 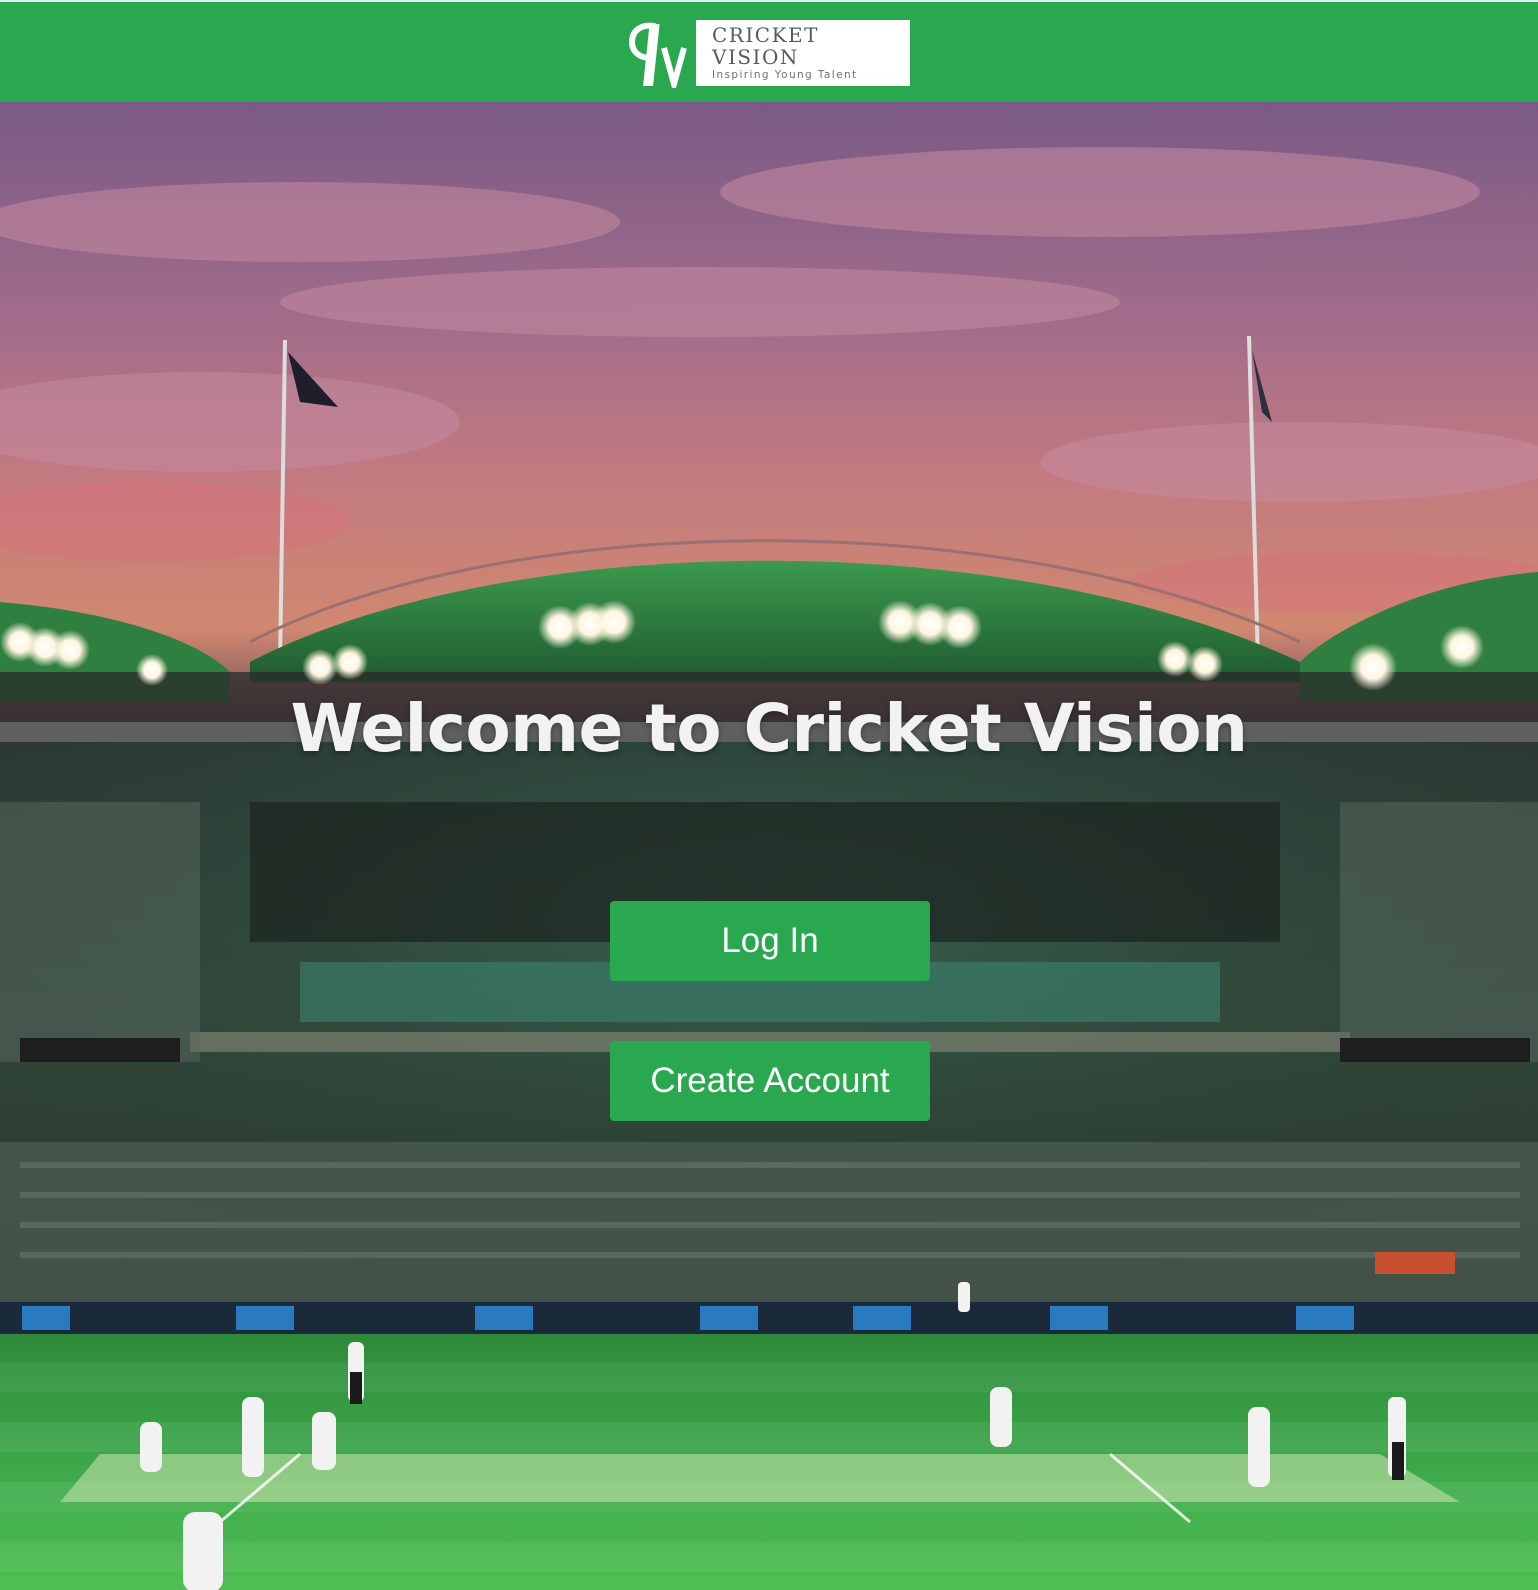 I want to click on log-in-button: Log In, so click(x=770, y=941).